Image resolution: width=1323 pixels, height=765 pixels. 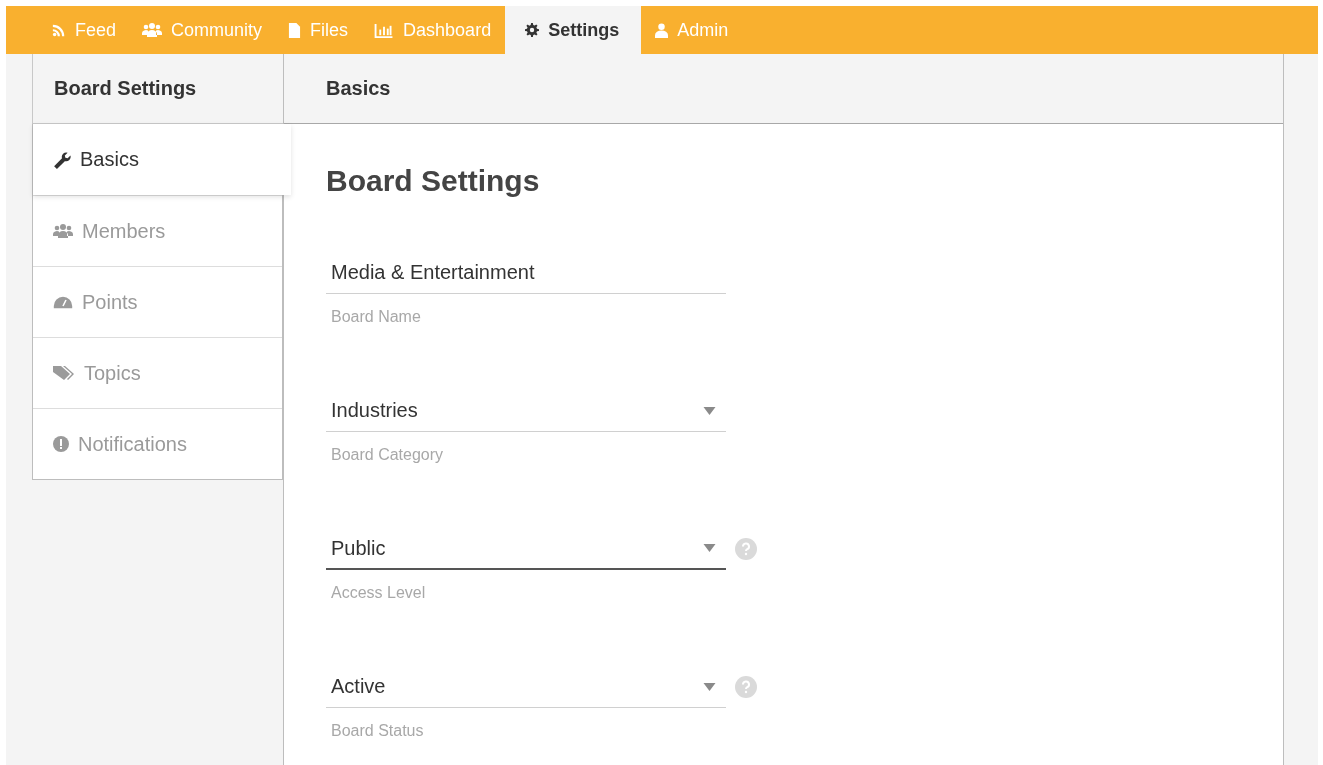 What do you see at coordinates (388, 455) in the screenshot?
I see `field-label: Board Category` at bounding box center [388, 455].